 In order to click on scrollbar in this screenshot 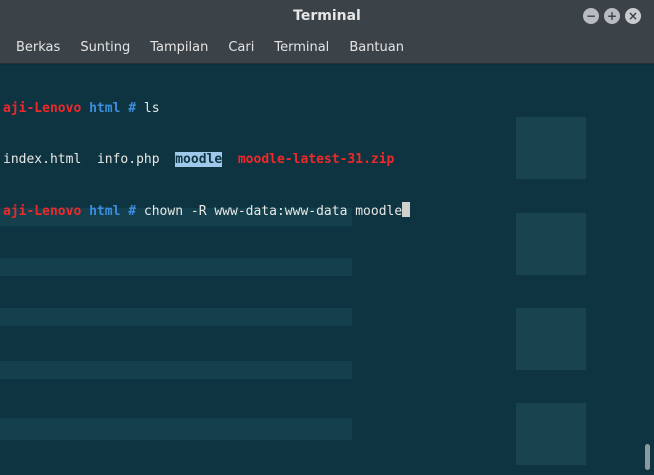, I will do `click(647, 457)`.